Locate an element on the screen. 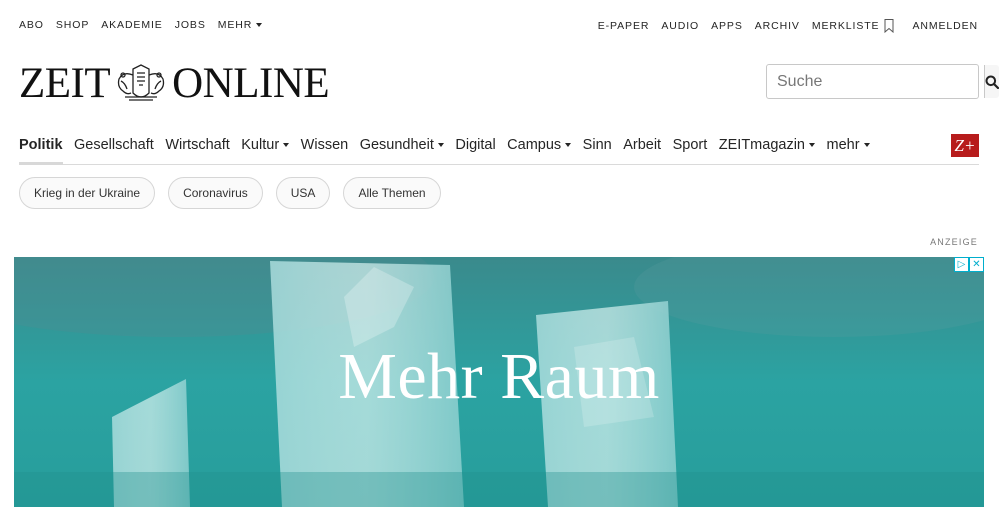 Image resolution: width=1000 pixels, height=530 pixels. tag-usa: USA is located at coordinates (303, 193).